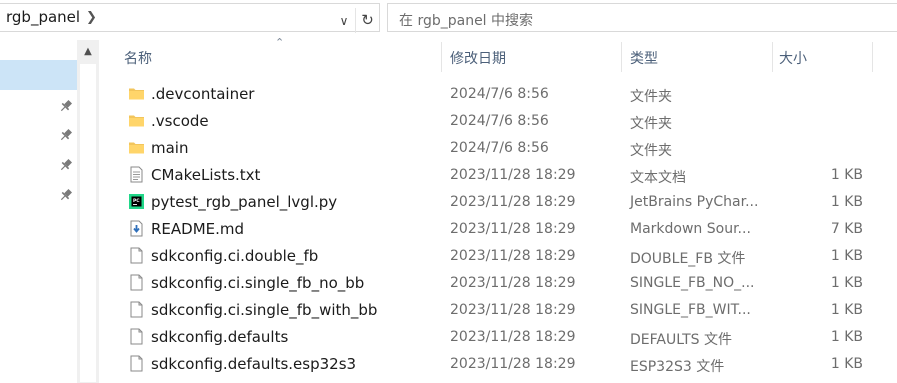 The image size is (897, 383). What do you see at coordinates (136, 228) in the screenshot?
I see `markdown-file-icon` at bounding box center [136, 228].